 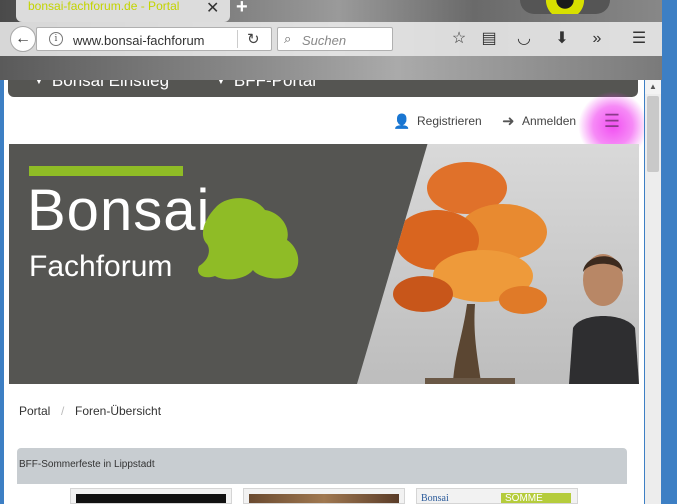 I want to click on banner-subtitle: Fachforum, so click(x=101, y=266).